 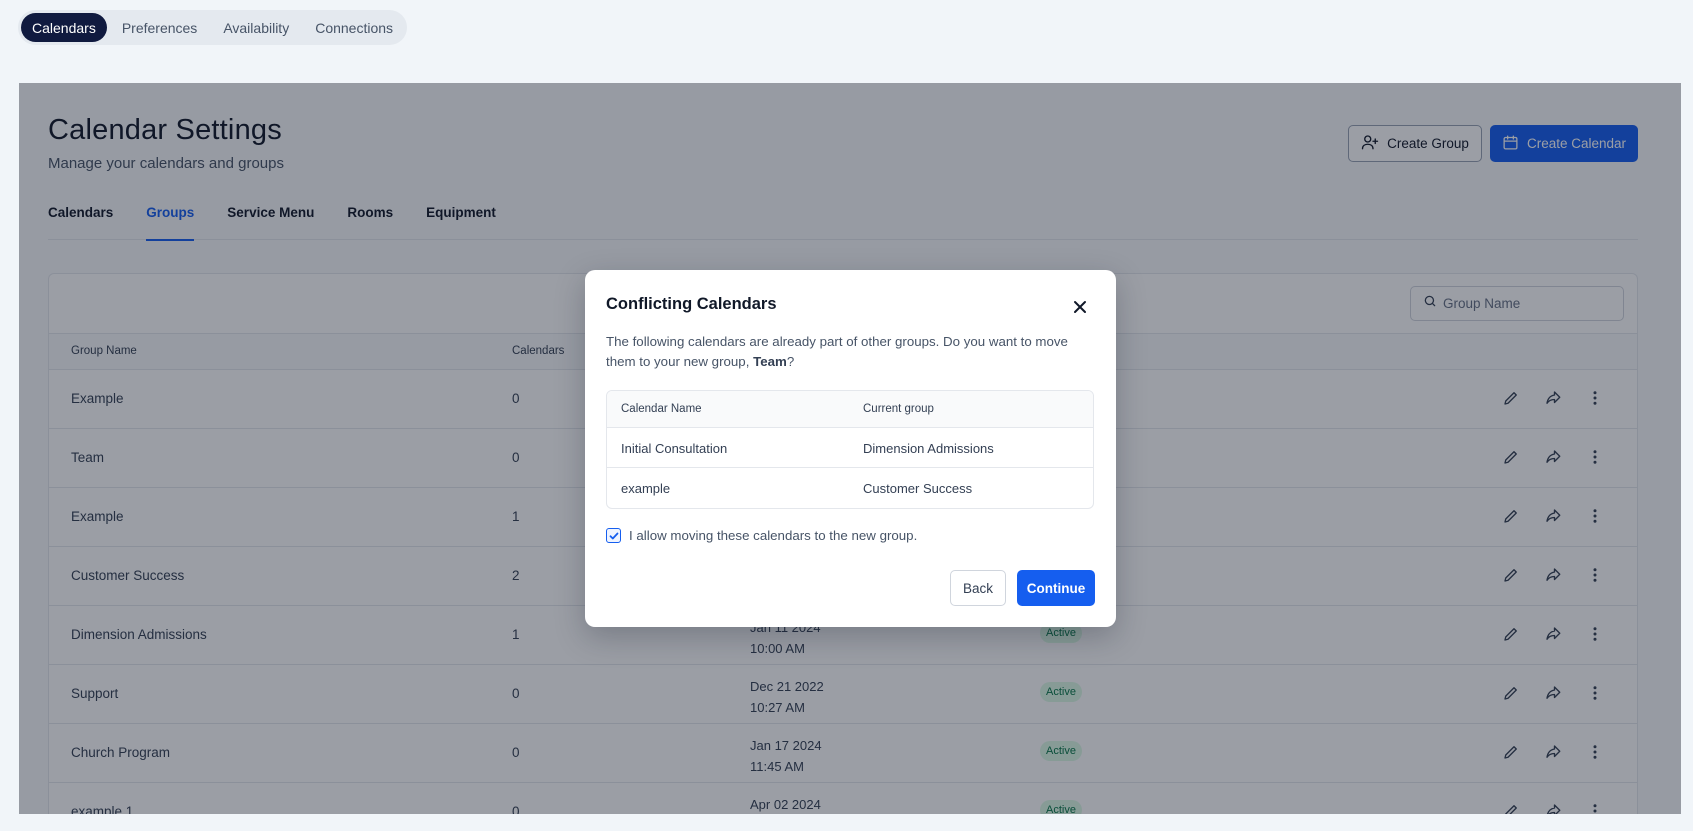 What do you see at coordinates (159, 27) in the screenshot?
I see `top-tab-preferences: Preferences` at bounding box center [159, 27].